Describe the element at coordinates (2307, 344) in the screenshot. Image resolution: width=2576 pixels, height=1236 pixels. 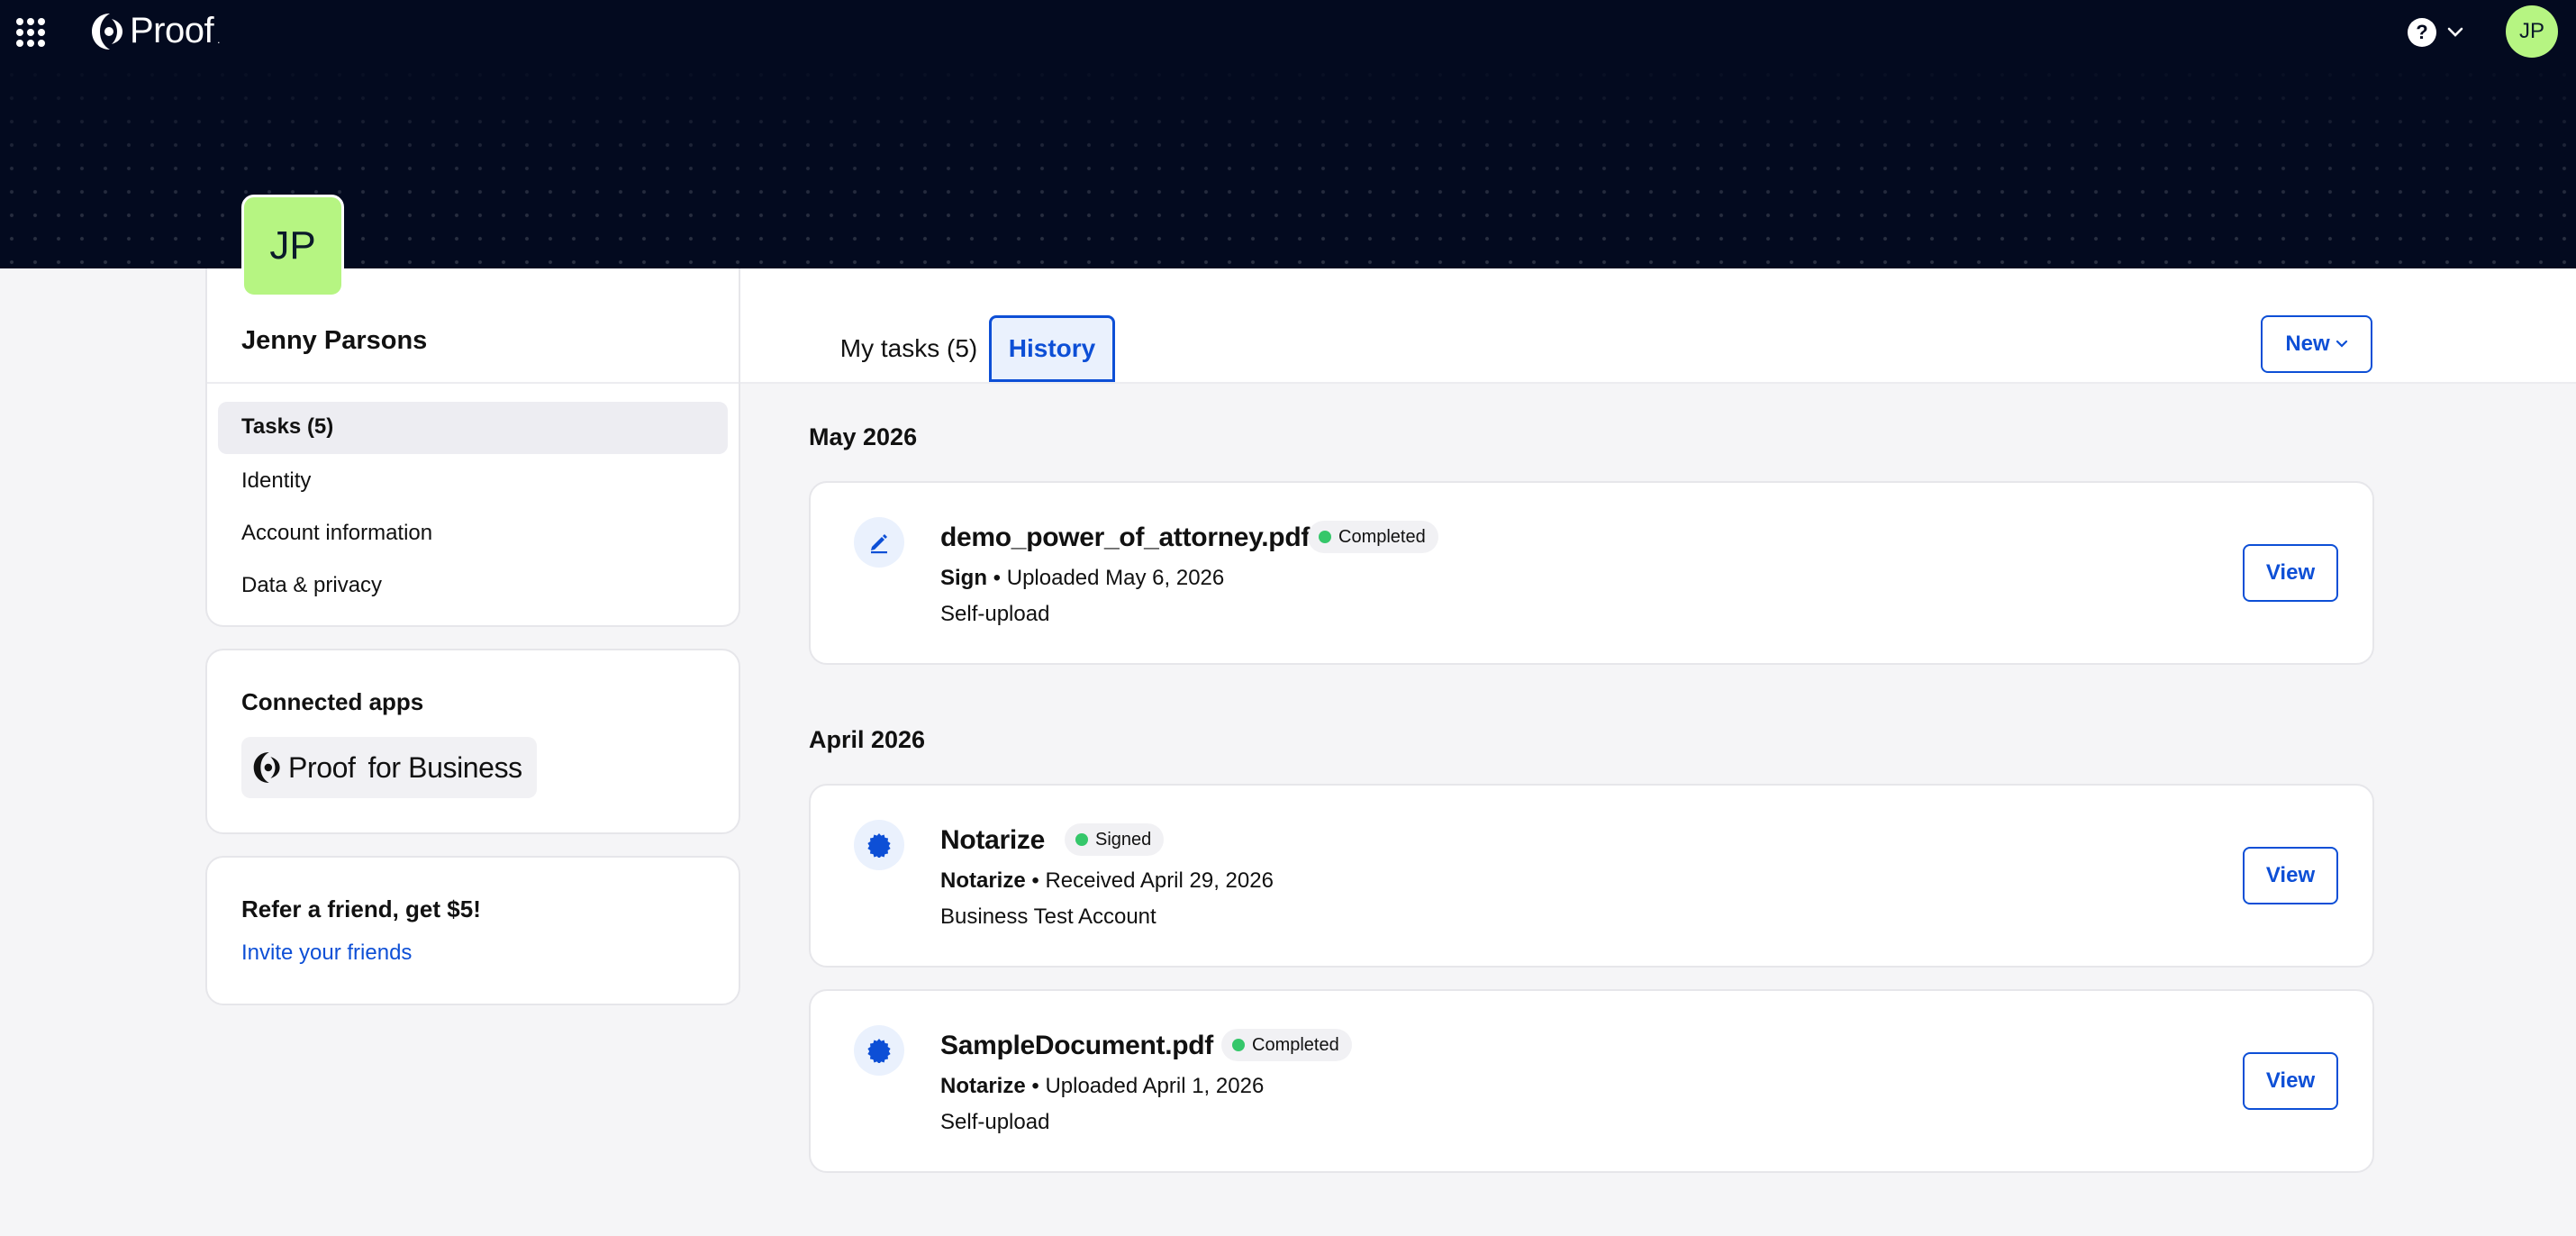
I see `new-button-label: New` at that location.